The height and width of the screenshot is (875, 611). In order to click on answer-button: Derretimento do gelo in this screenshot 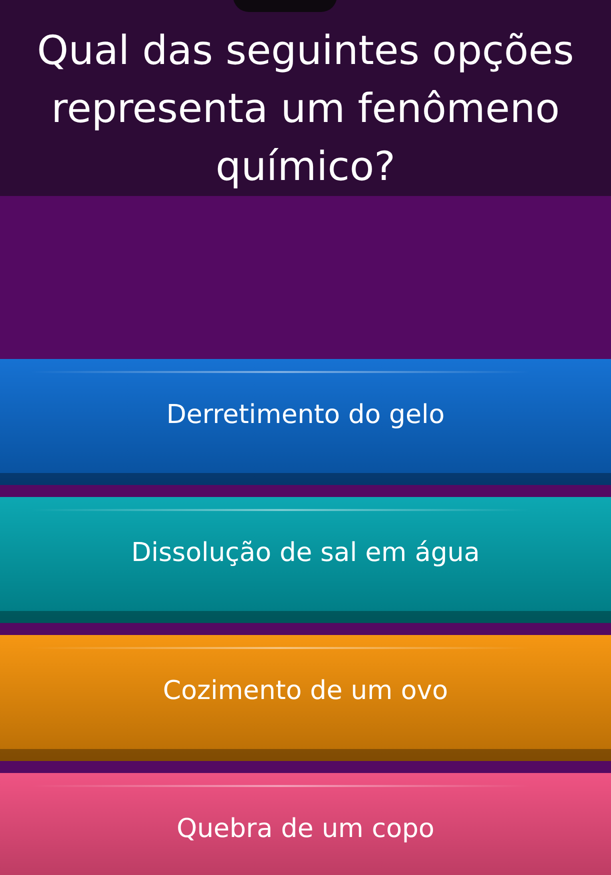, I will do `click(305, 422)`.